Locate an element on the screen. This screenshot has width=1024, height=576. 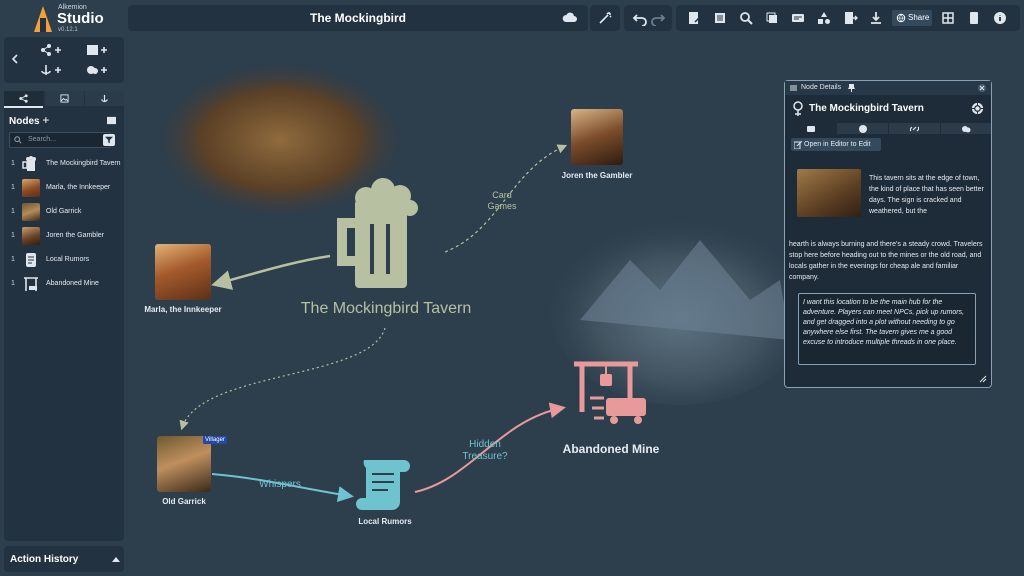
tab-links is located at coordinates (914, 128).